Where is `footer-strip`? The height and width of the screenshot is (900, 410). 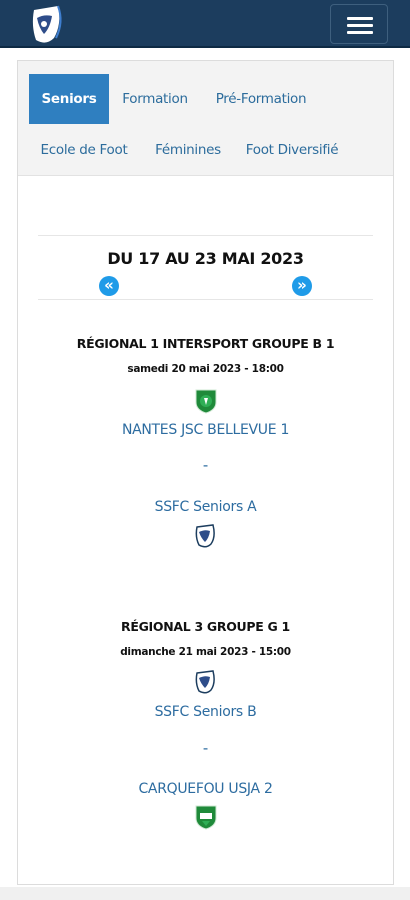
footer-strip is located at coordinates (205, 893).